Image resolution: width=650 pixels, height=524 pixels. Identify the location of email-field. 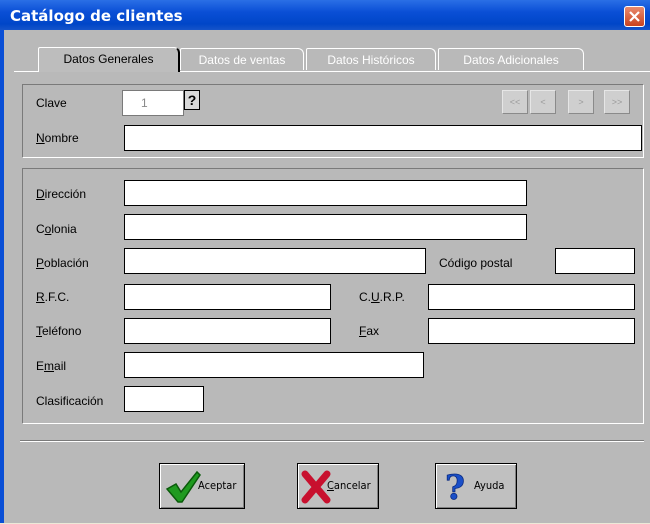
(274, 365).